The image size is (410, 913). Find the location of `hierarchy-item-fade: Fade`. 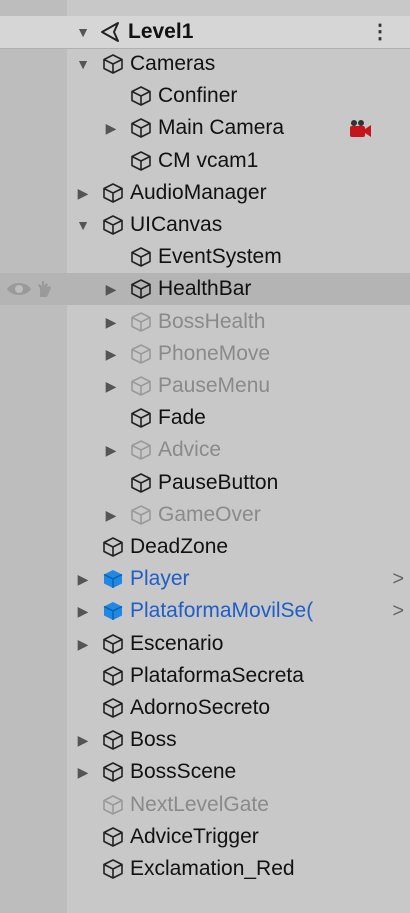

hierarchy-item-fade: Fade is located at coordinates (205, 418).